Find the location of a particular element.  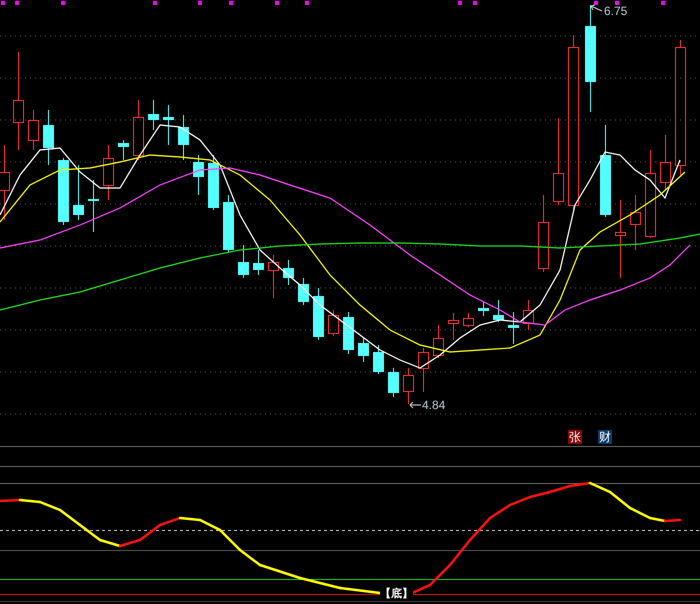

price-label: 6.75 is located at coordinates (616, 11).